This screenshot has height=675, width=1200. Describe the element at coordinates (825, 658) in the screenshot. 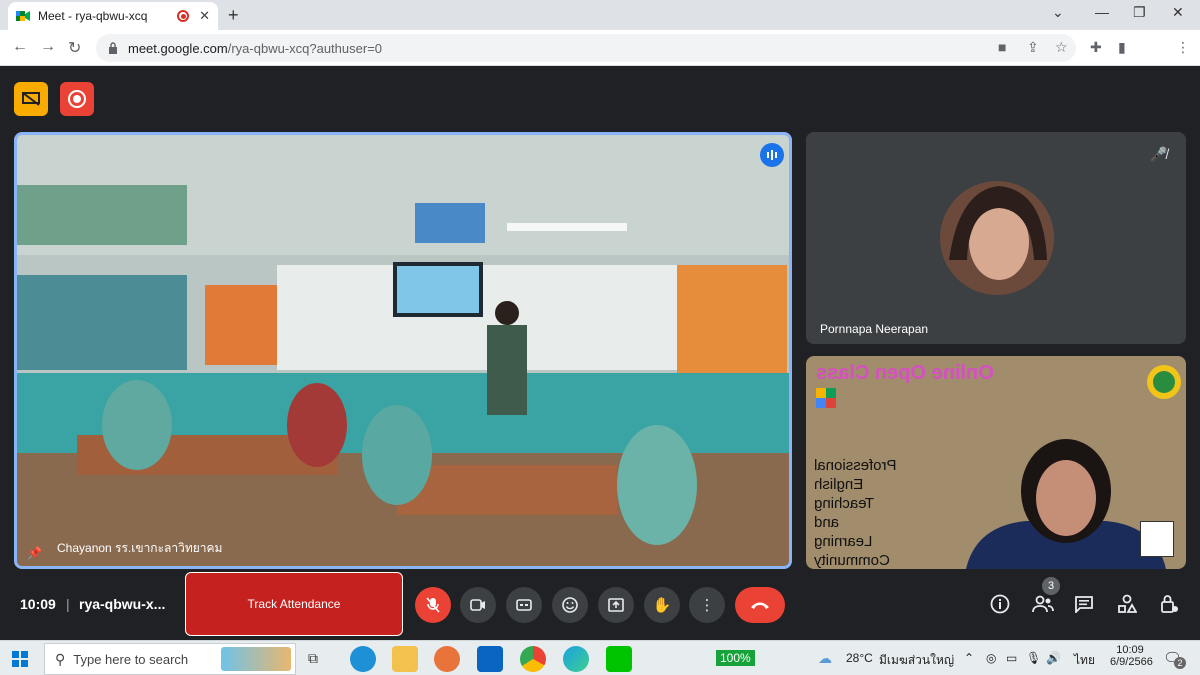

I see `weather-cloud-icon: ☁` at that location.